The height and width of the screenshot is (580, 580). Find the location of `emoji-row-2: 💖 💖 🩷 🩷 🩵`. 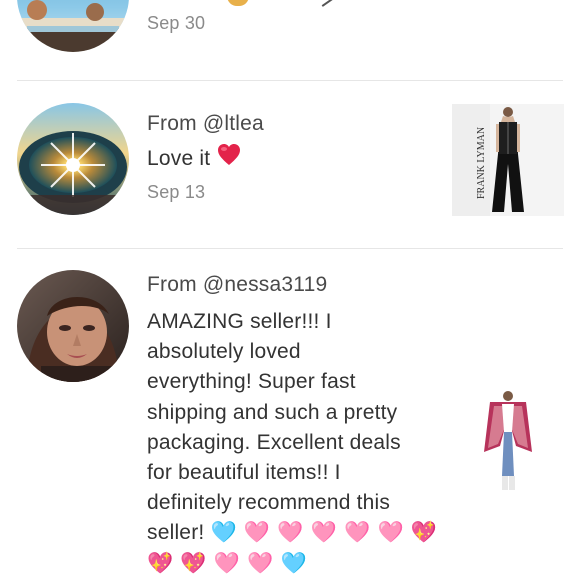

emoji-row-2: 💖 💖 🩷 🩷 🩵 is located at coordinates (297, 564).